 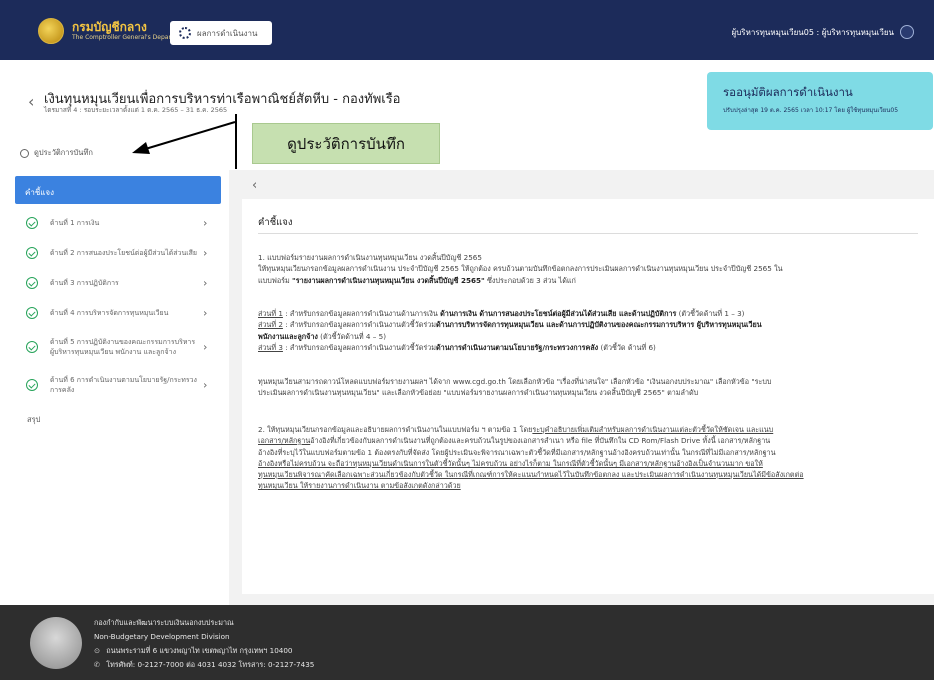 I want to click on back-chevron-icon: ‹, so click(x=31, y=101).